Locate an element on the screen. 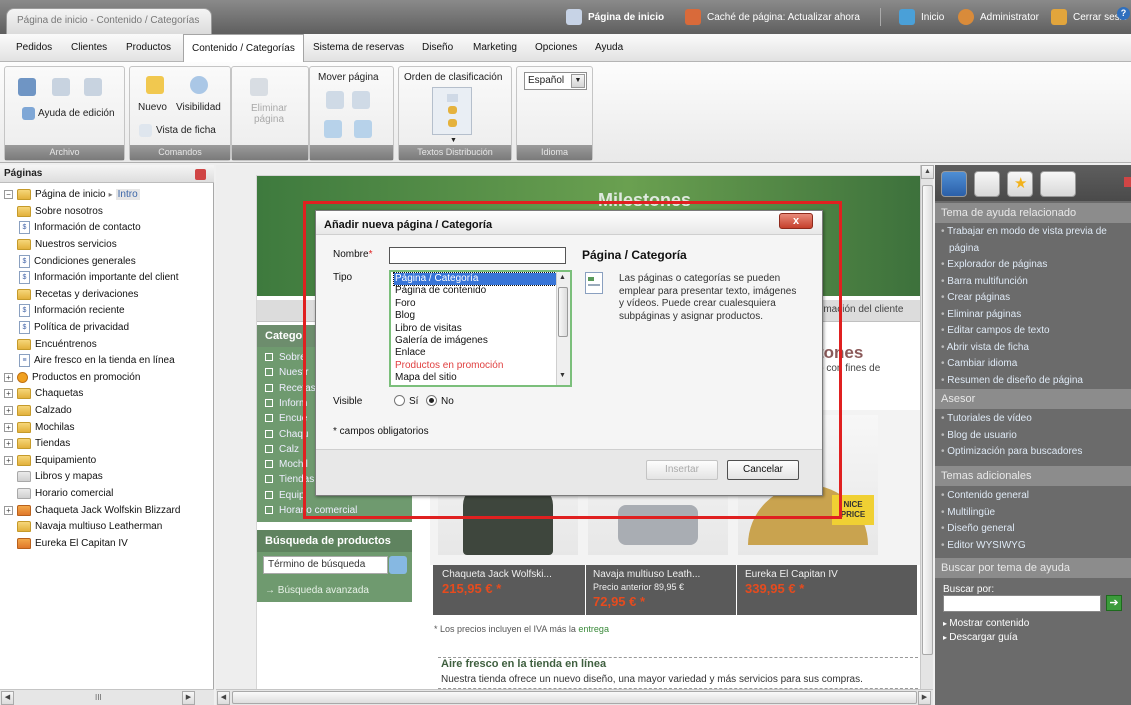 The width and height of the screenshot is (1131, 705). product-name: Eureka El Capitan IV is located at coordinates (791, 574).